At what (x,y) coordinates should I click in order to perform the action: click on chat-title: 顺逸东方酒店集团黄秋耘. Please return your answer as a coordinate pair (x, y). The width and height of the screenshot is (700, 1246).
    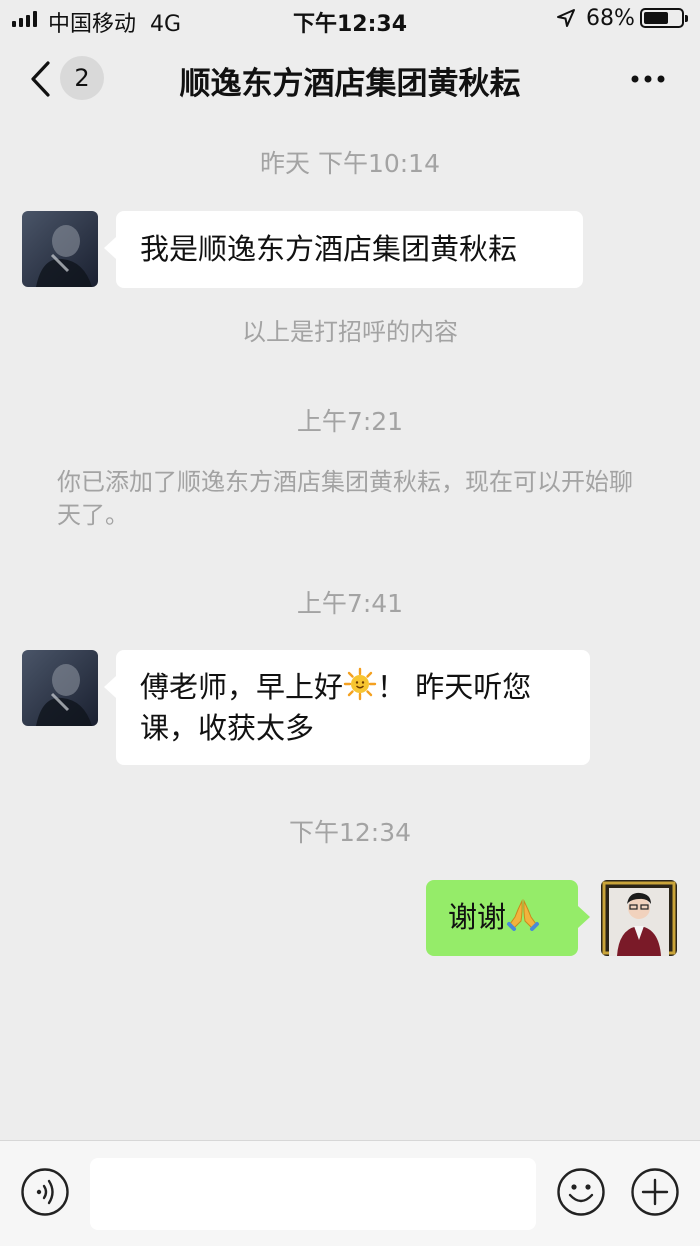
    Looking at the image, I should click on (350, 84).